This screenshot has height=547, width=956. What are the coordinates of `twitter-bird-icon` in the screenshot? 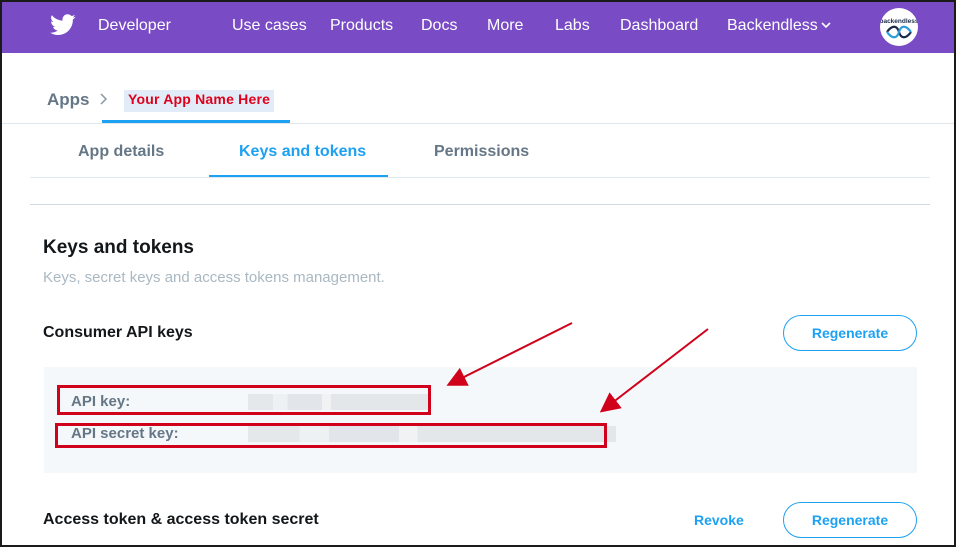 It's located at (63, 25).